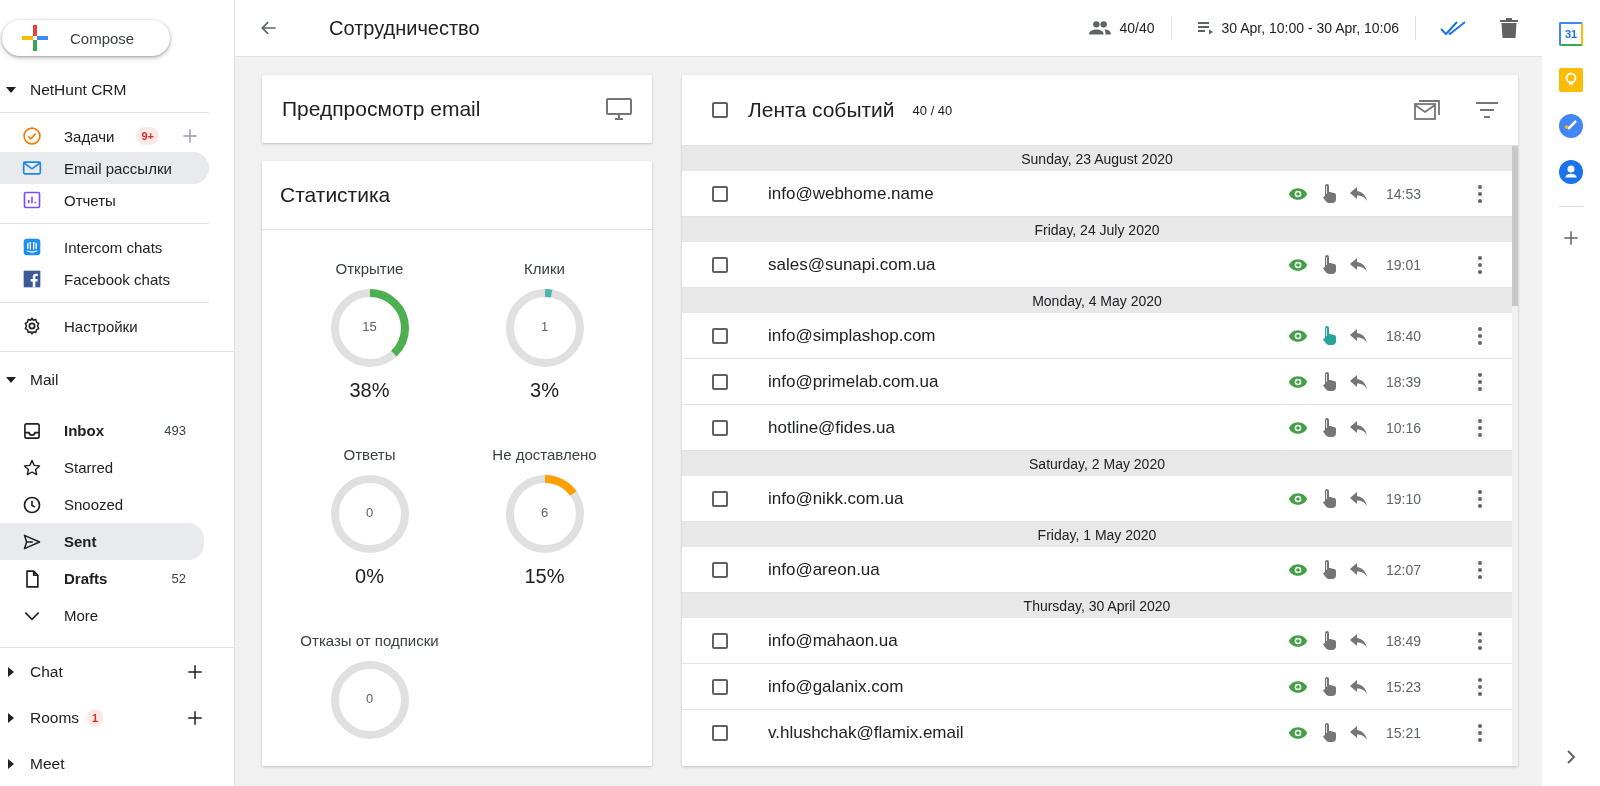  I want to click on event-row: info@mahaon.ua 18:49, so click(1097, 641).